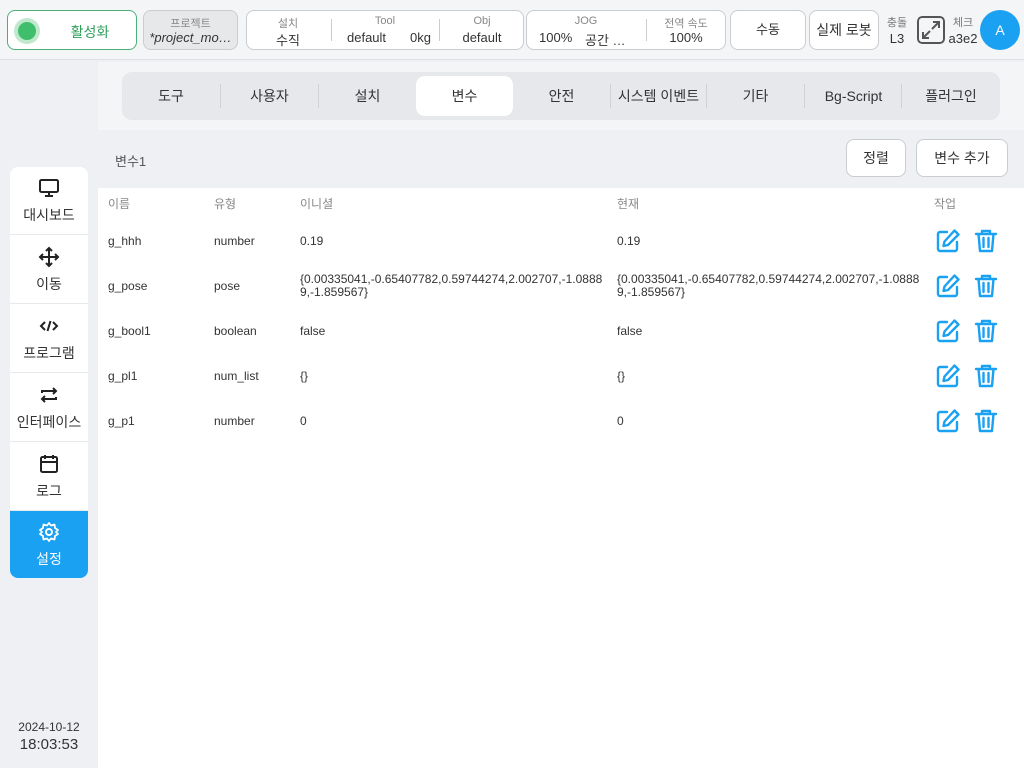 The height and width of the screenshot is (768, 1024). I want to click on jog-title: JOG, so click(586, 21).